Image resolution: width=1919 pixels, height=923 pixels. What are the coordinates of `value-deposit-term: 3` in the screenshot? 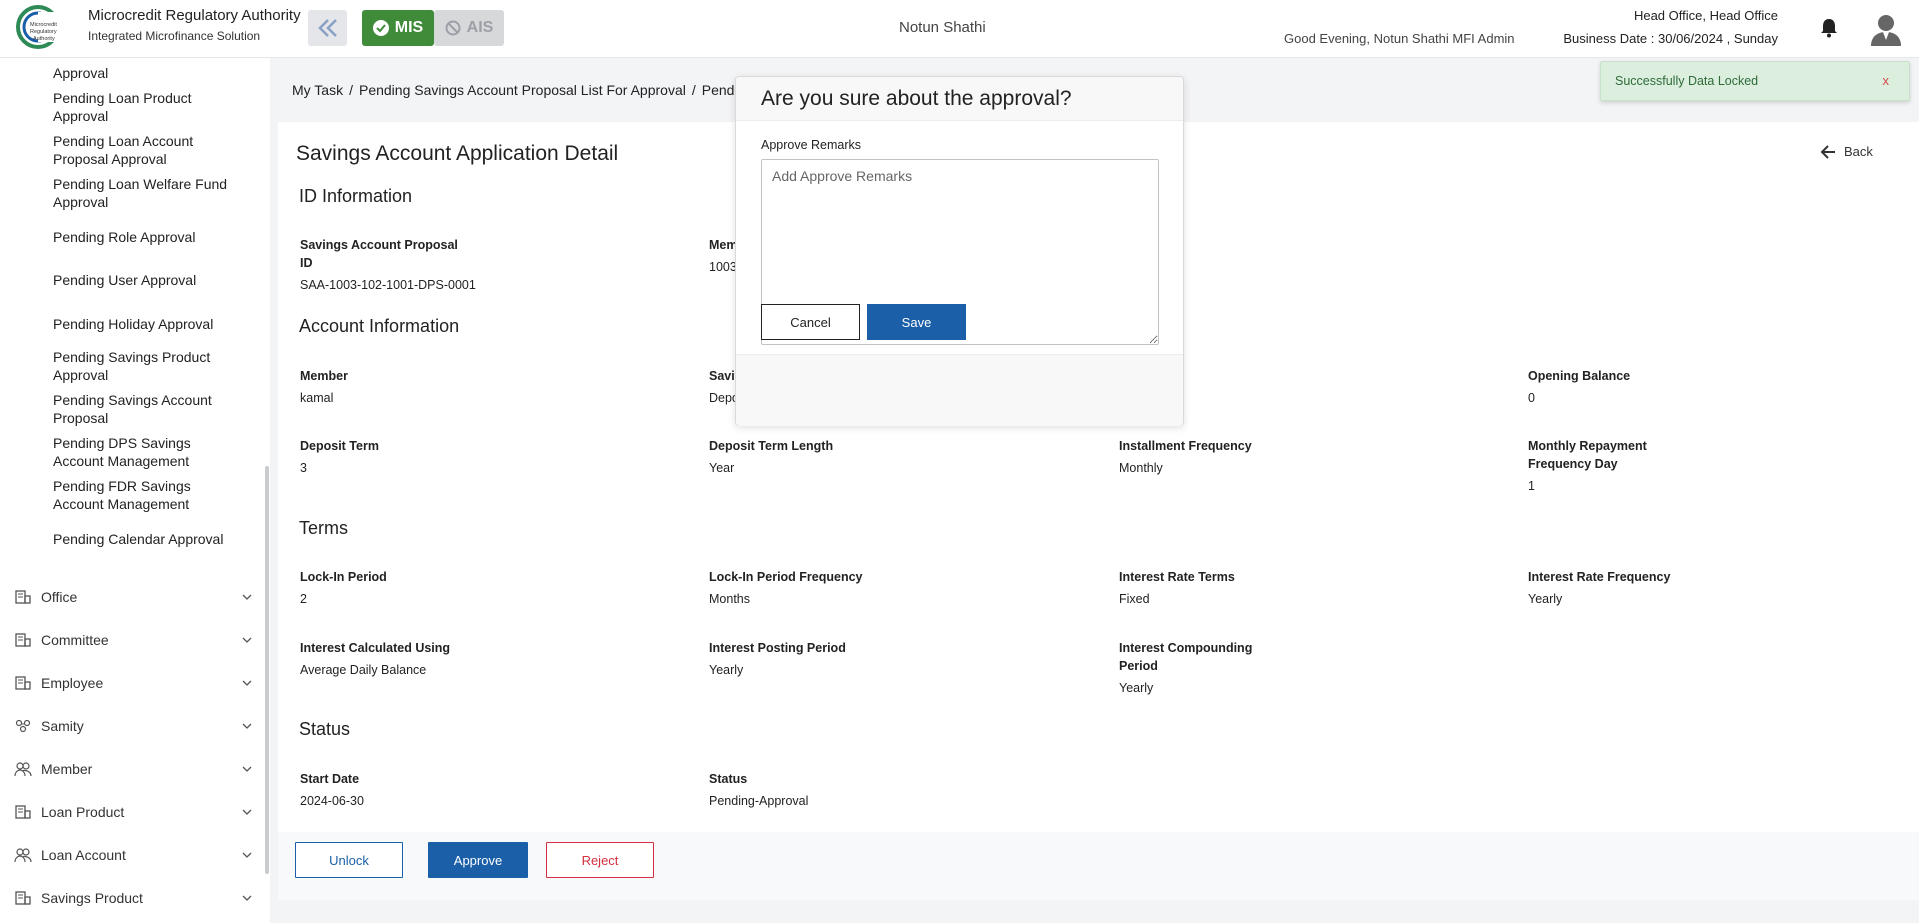 It's located at (303, 468).